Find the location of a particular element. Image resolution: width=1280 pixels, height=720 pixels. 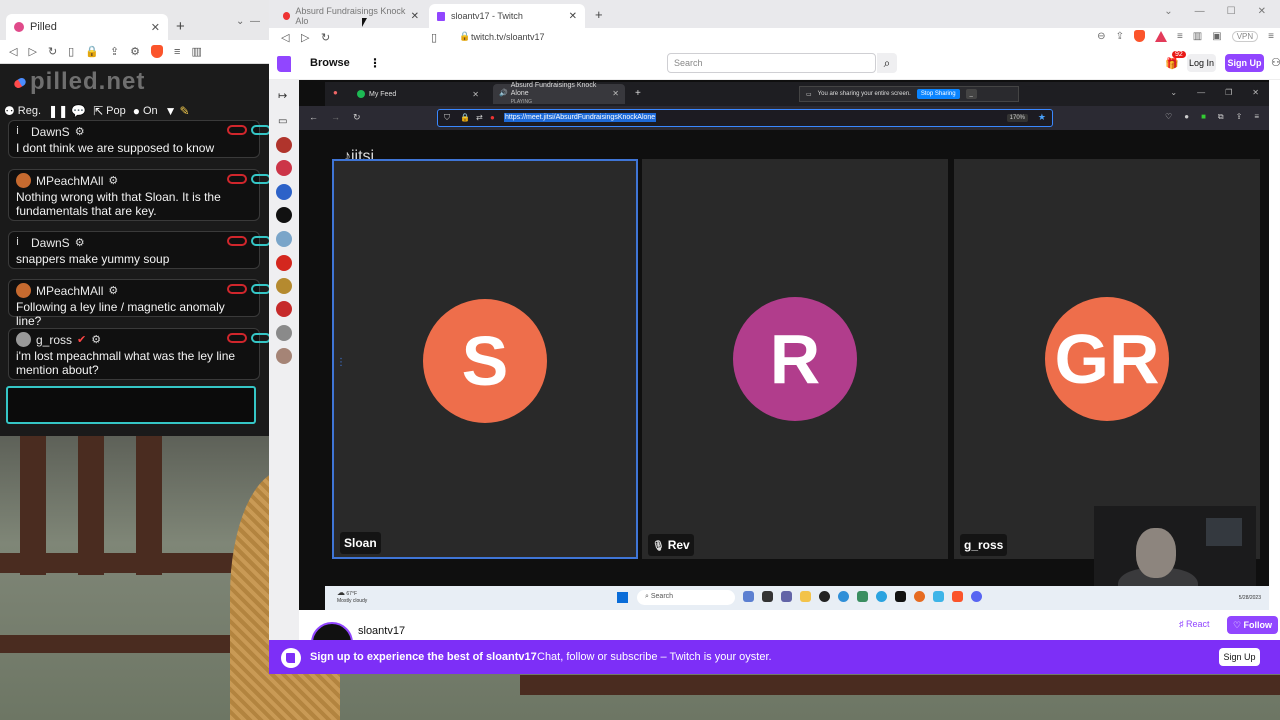

cloud-icon: ☁ is located at coordinates (341, 592).